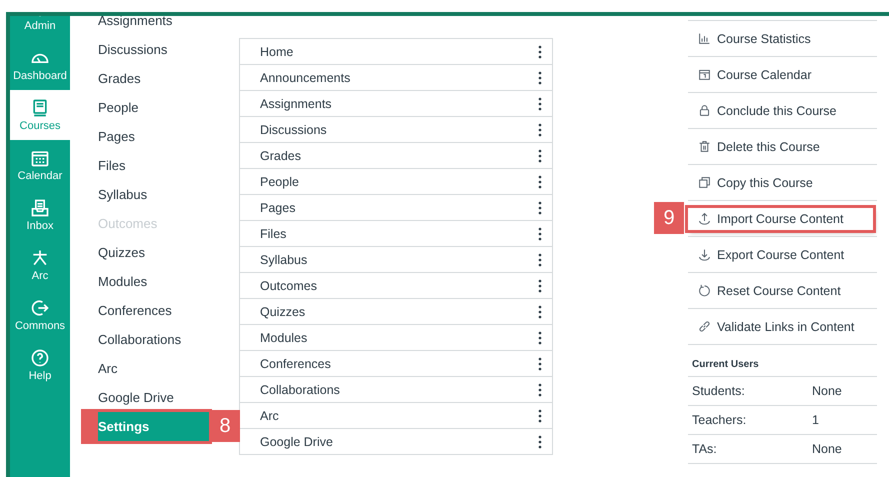 This screenshot has height=477, width=889. What do you see at coordinates (704, 146) in the screenshot?
I see `trash-icon` at bounding box center [704, 146].